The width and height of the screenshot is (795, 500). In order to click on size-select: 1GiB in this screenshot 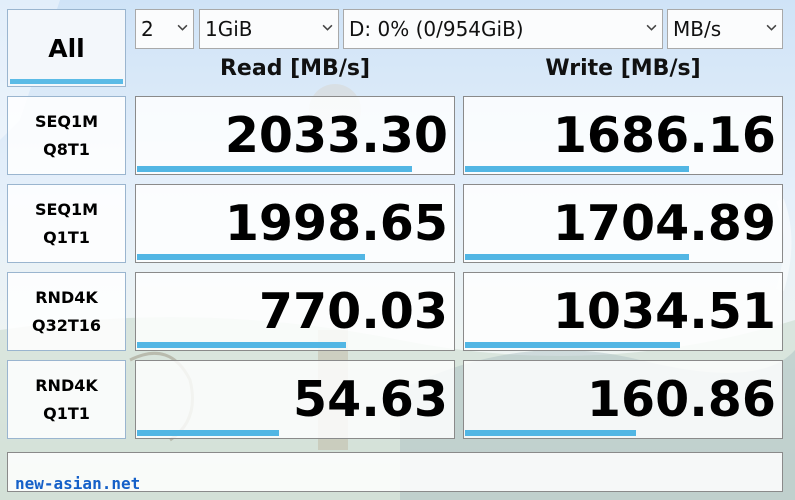, I will do `click(269, 29)`.